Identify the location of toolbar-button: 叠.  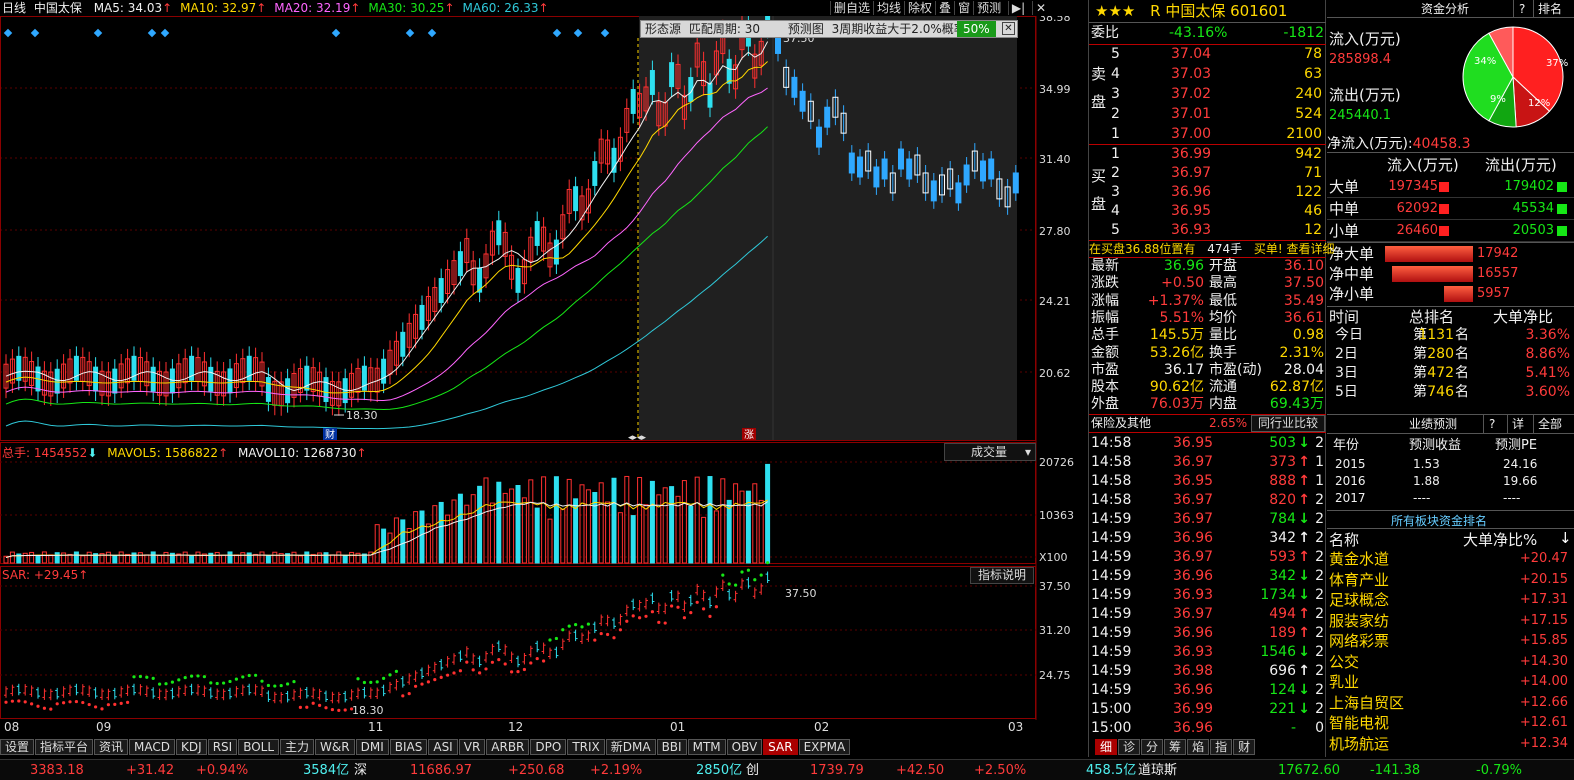
(944, 8).